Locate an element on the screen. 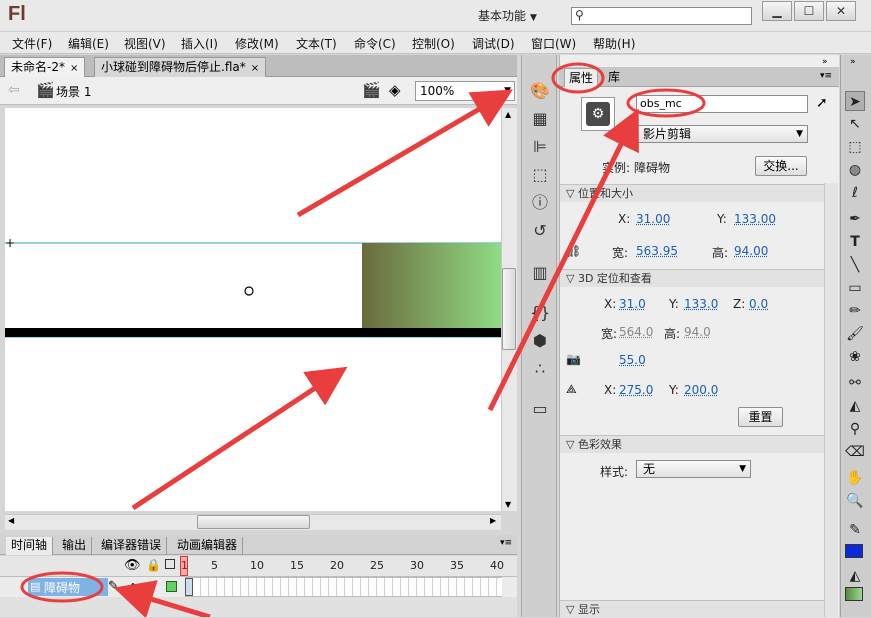 The width and height of the screenshot is (871, 618). menu-file: 文件(F) is located at coordinates (32, 43).